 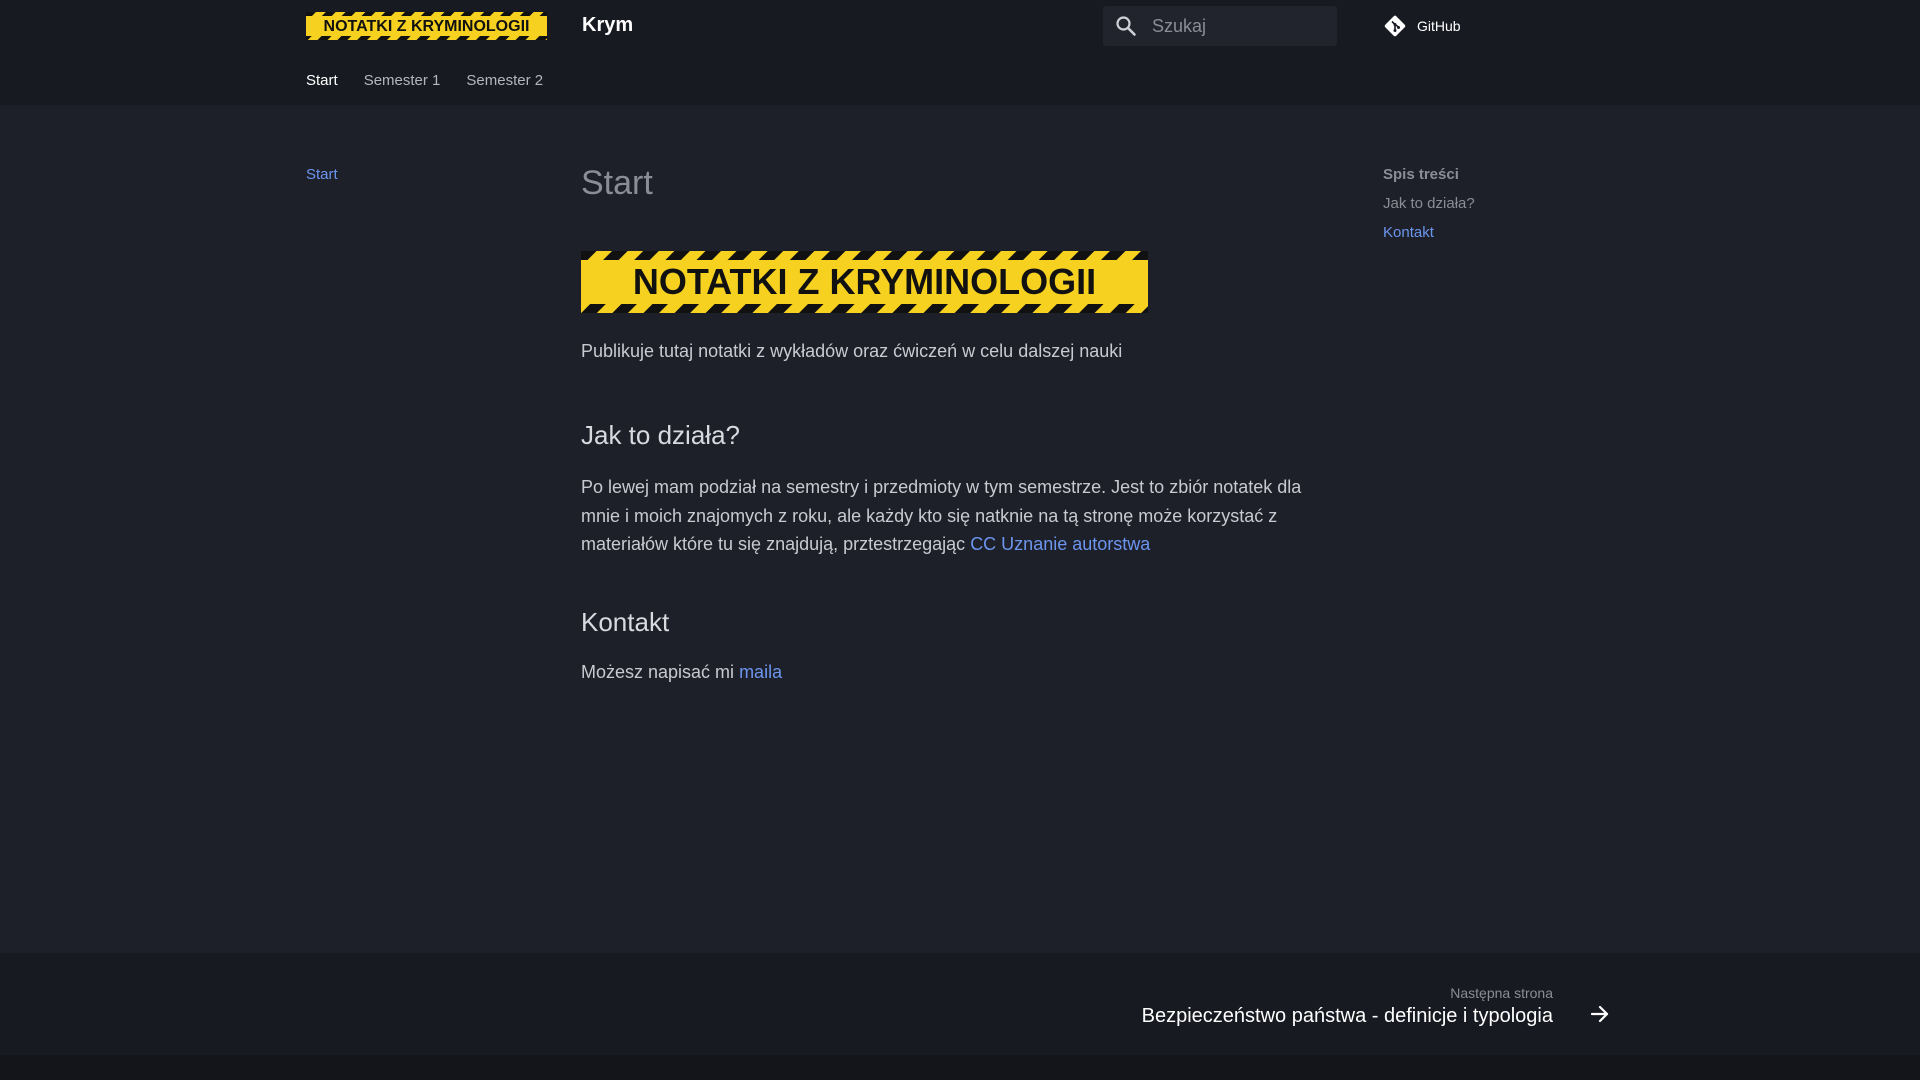 What do you see at coordinates (760, 672) in the screenshot?
I see `email-link: maila` at bounding box center [760, 672].